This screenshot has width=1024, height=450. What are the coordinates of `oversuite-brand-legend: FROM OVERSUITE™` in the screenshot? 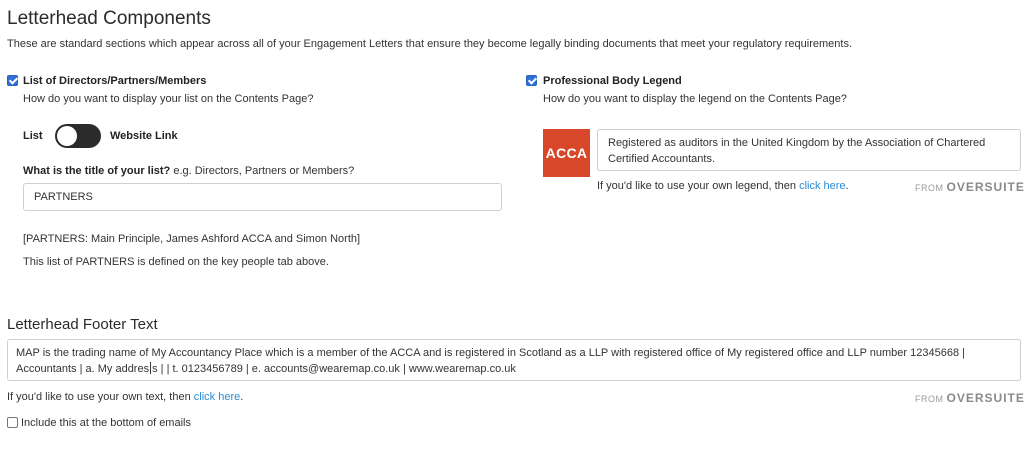 It's located at (969, 187).